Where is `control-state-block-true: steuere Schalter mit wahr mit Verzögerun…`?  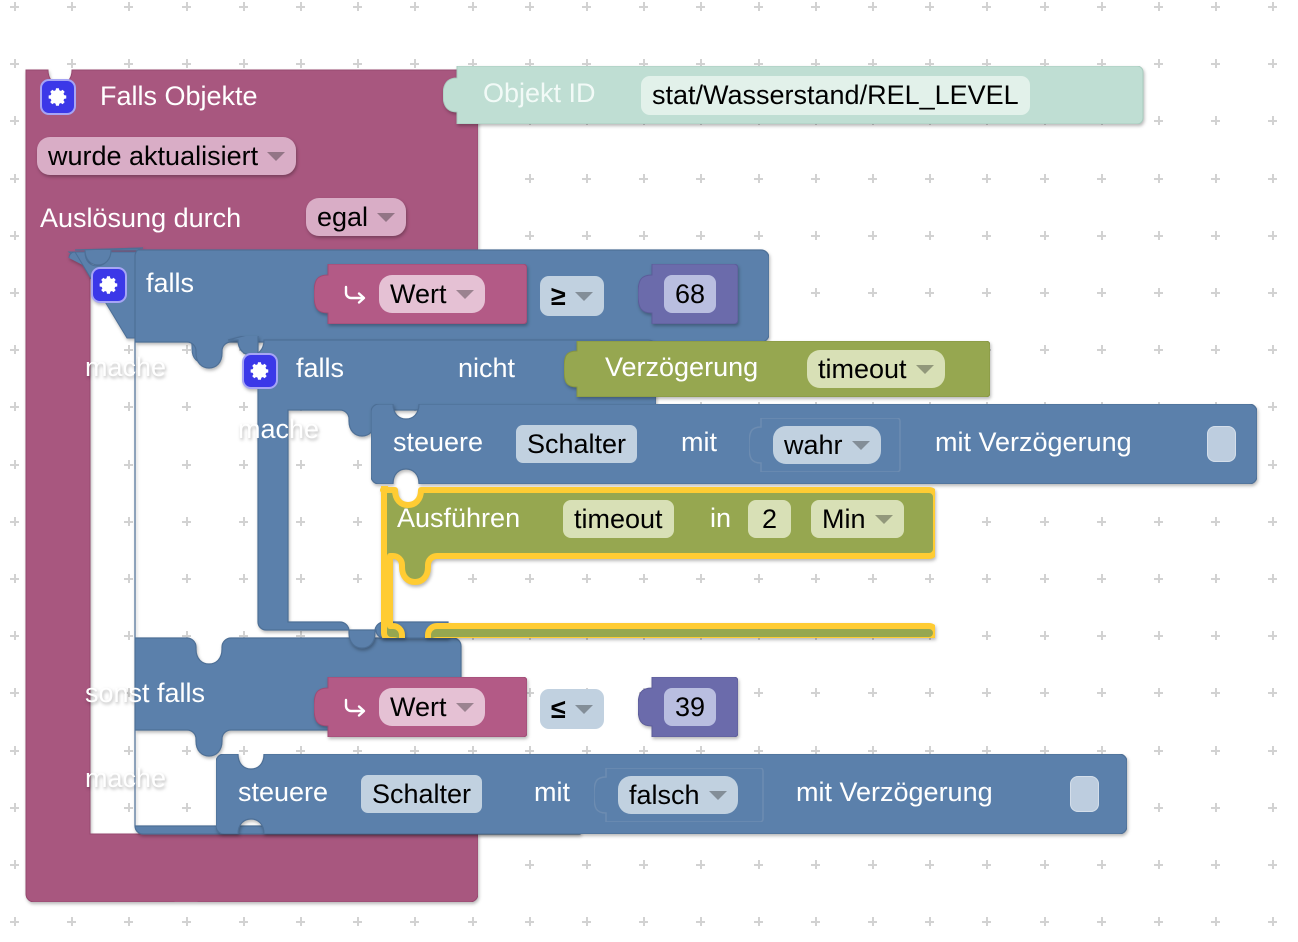
control-state-block-true: steuere Schalter mit wahr mit Verzögerun… is located at coordinates (814, 444).